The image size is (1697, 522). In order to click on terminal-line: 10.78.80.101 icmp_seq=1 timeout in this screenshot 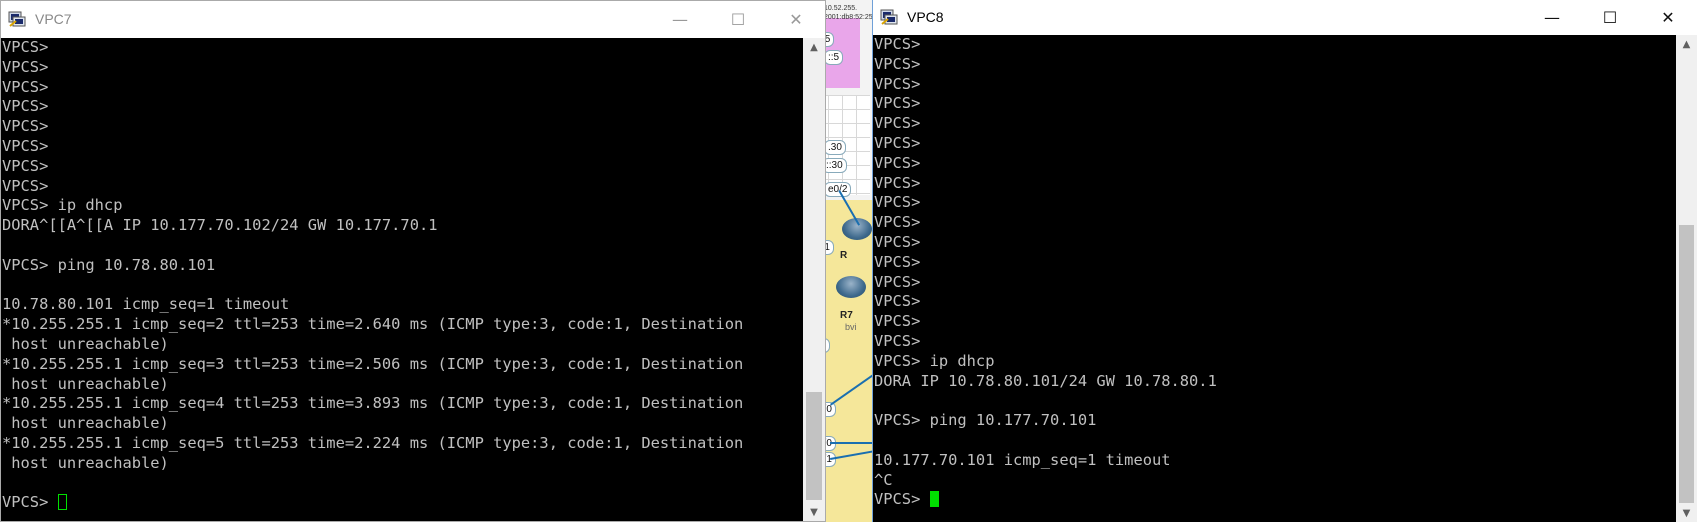, I will do `click(146, 304)`.